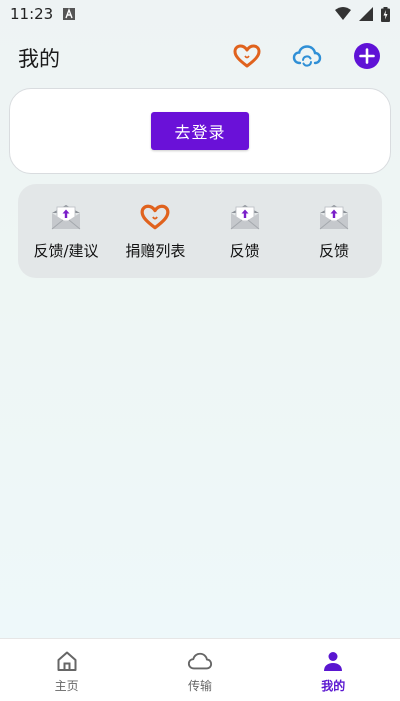  Describe the element at coordinates (199, 686) in the screenshot. I see `nav-label: 传输` at that location.